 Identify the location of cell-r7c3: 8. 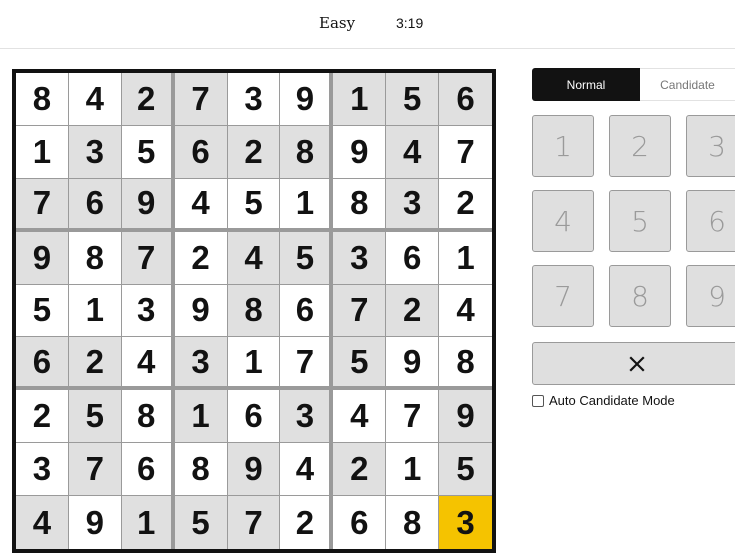
(148, 417).